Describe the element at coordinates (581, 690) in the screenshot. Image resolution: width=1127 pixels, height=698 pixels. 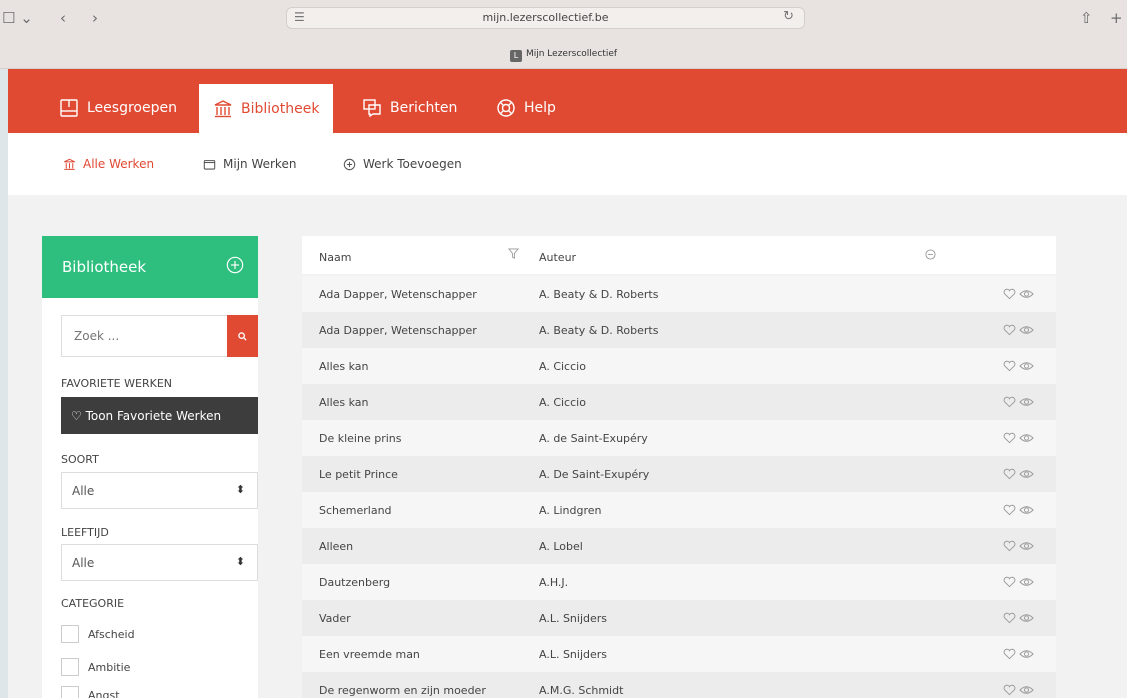
I see `cell-author: A.M.G. Schmidt` at that location.